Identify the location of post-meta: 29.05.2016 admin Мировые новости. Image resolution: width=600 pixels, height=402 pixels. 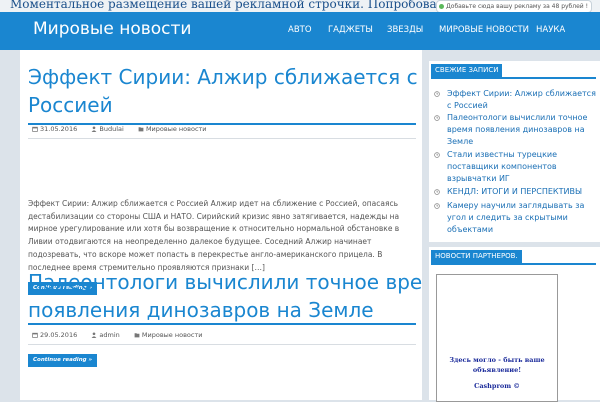
(117, 335).